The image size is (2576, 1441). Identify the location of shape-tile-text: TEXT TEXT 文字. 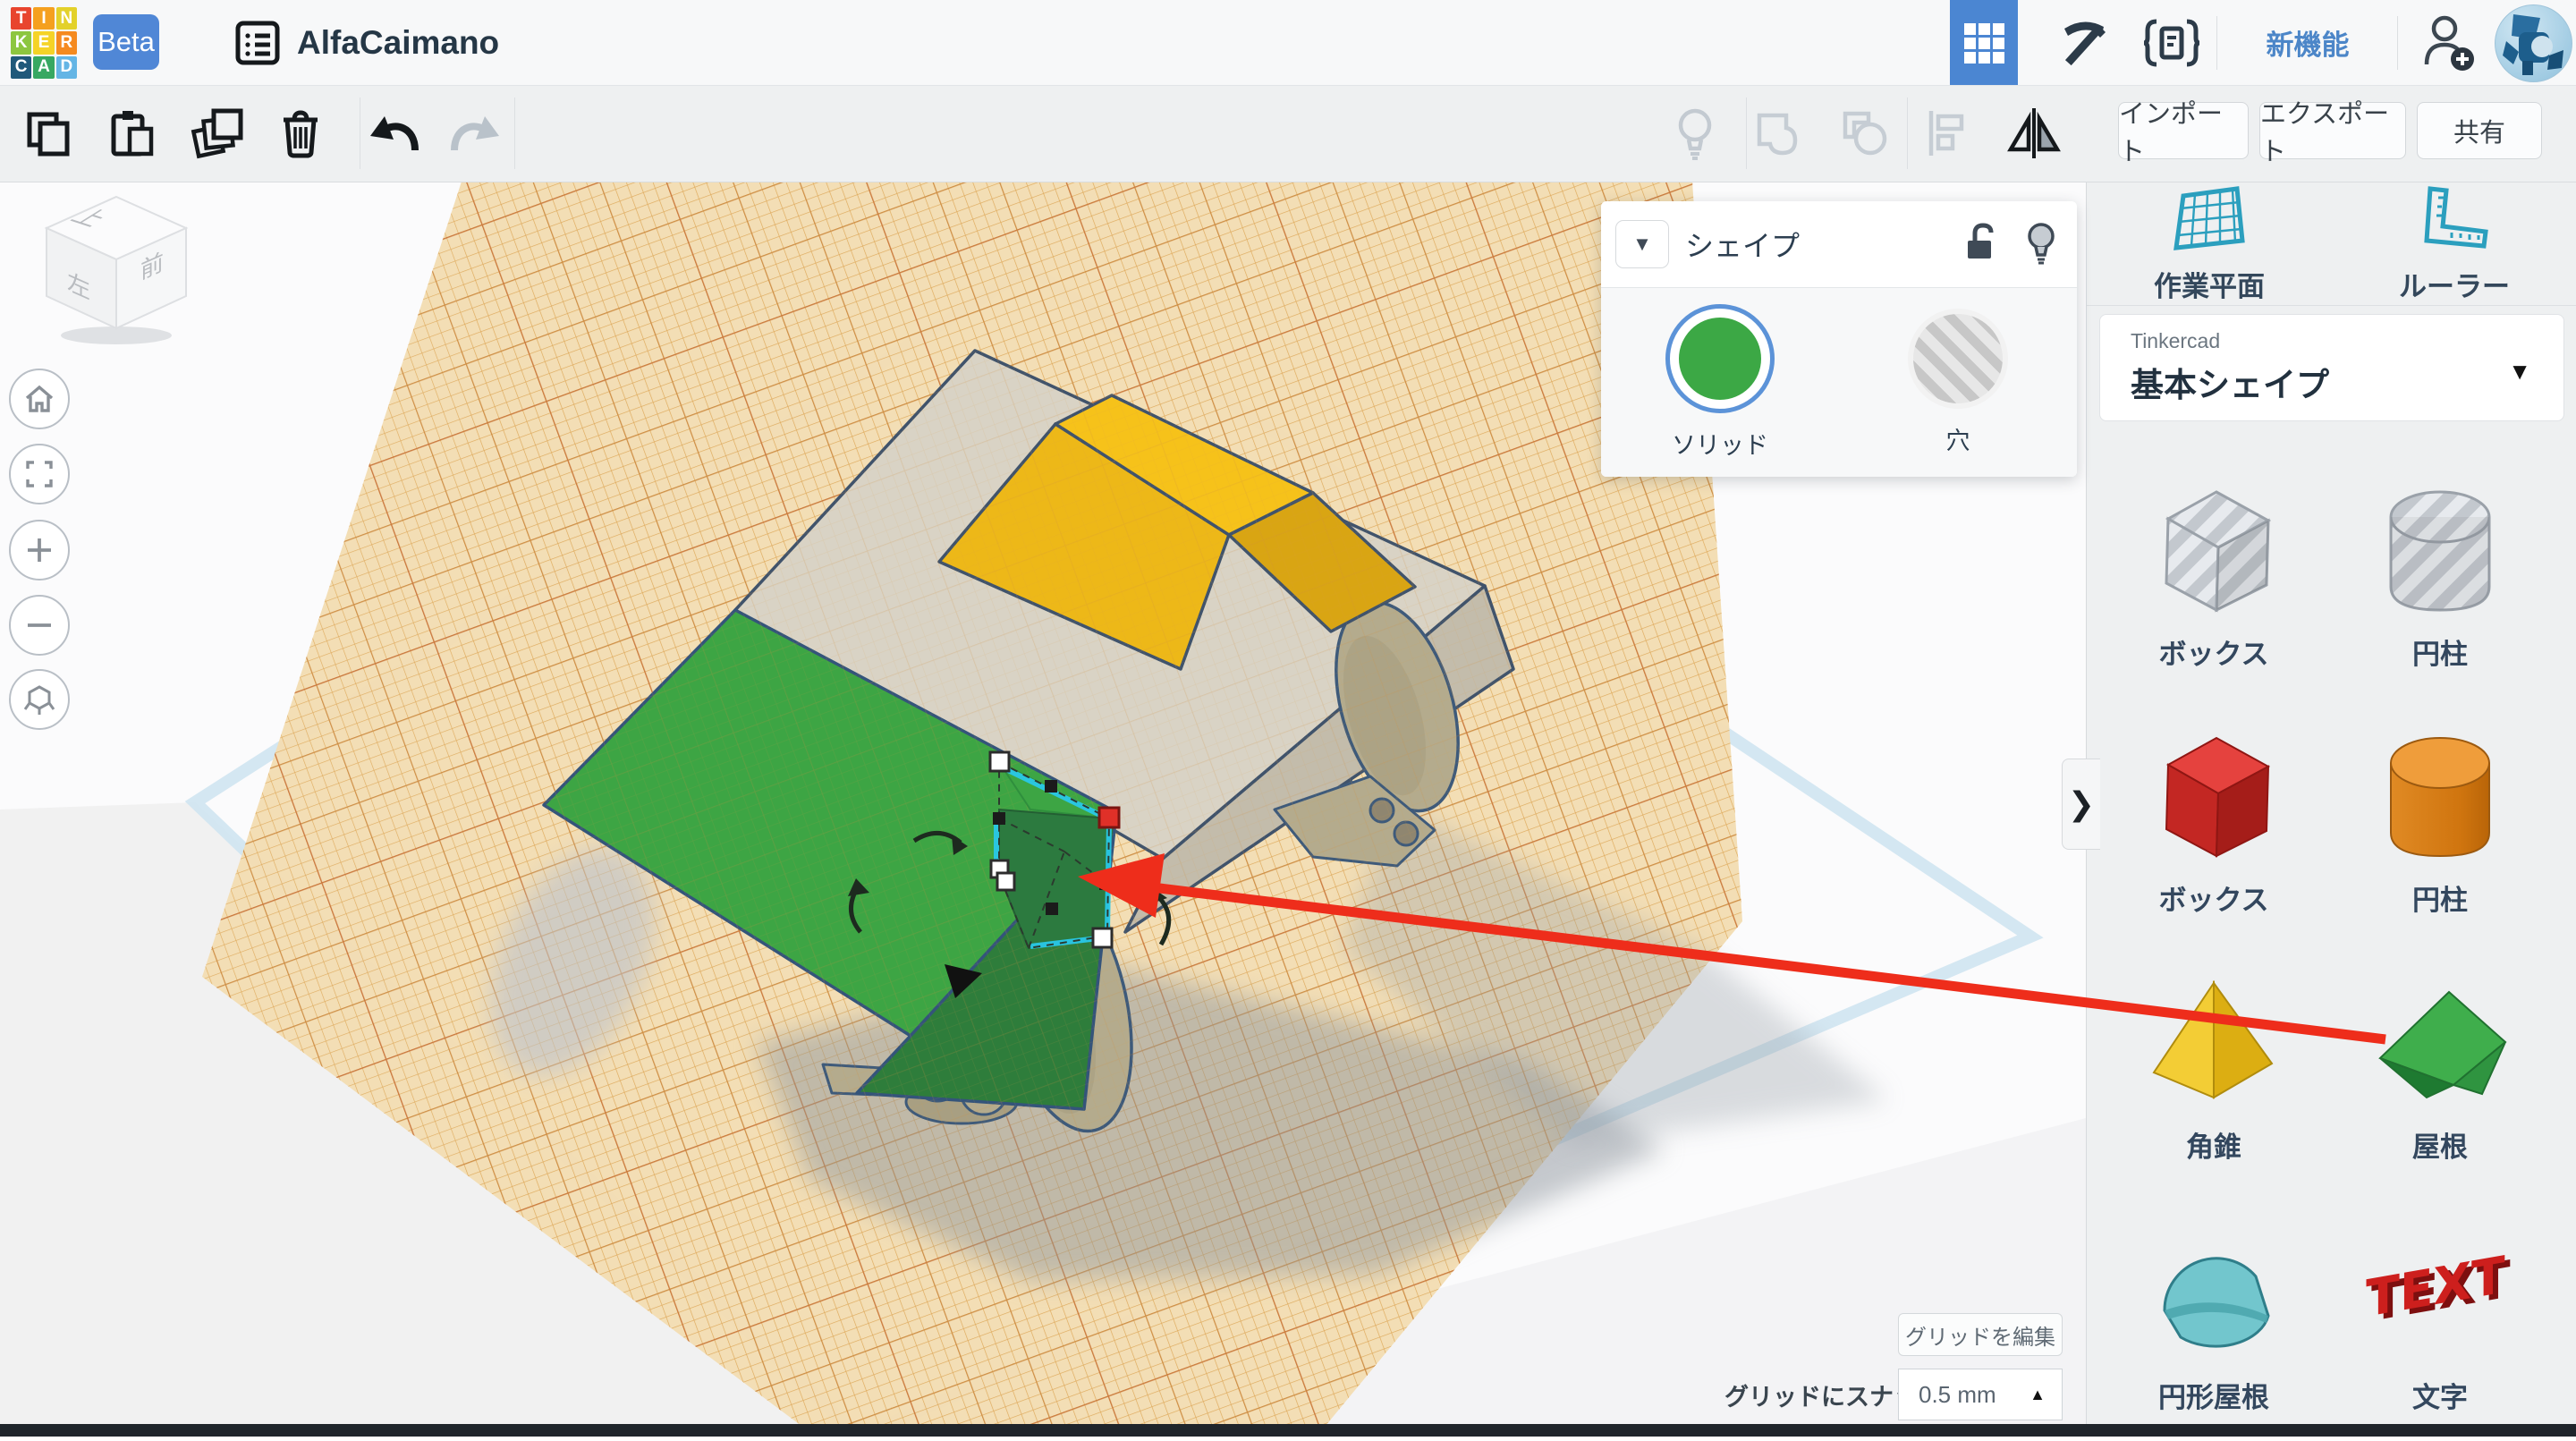
(2440, 1329).